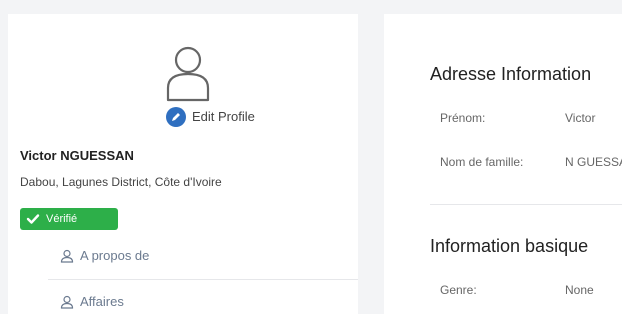  What do you see at coordinates (223, 116) in the screenshot?
I see `edit-profile-label: Edit Profile` at bounding box center [223, 116].